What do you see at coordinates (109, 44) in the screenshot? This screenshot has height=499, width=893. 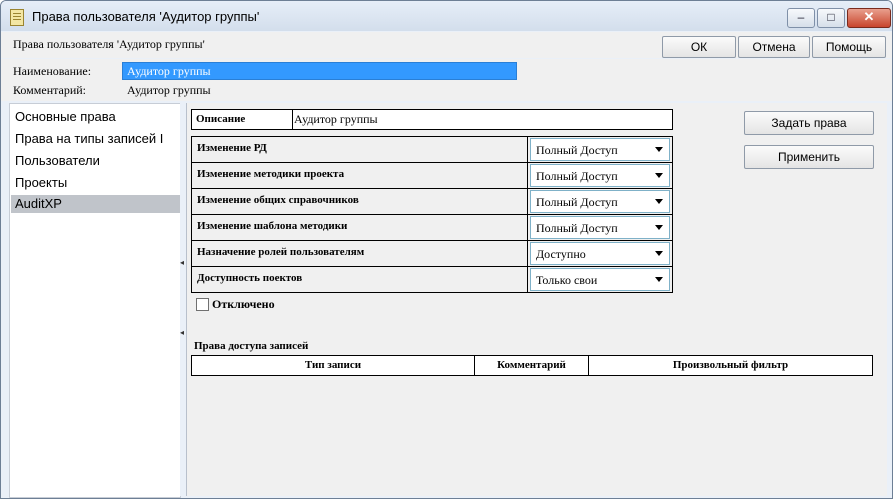 I see `header-title: Права пользователя 'Аудитор группы'` at bounding box center [109, 44].